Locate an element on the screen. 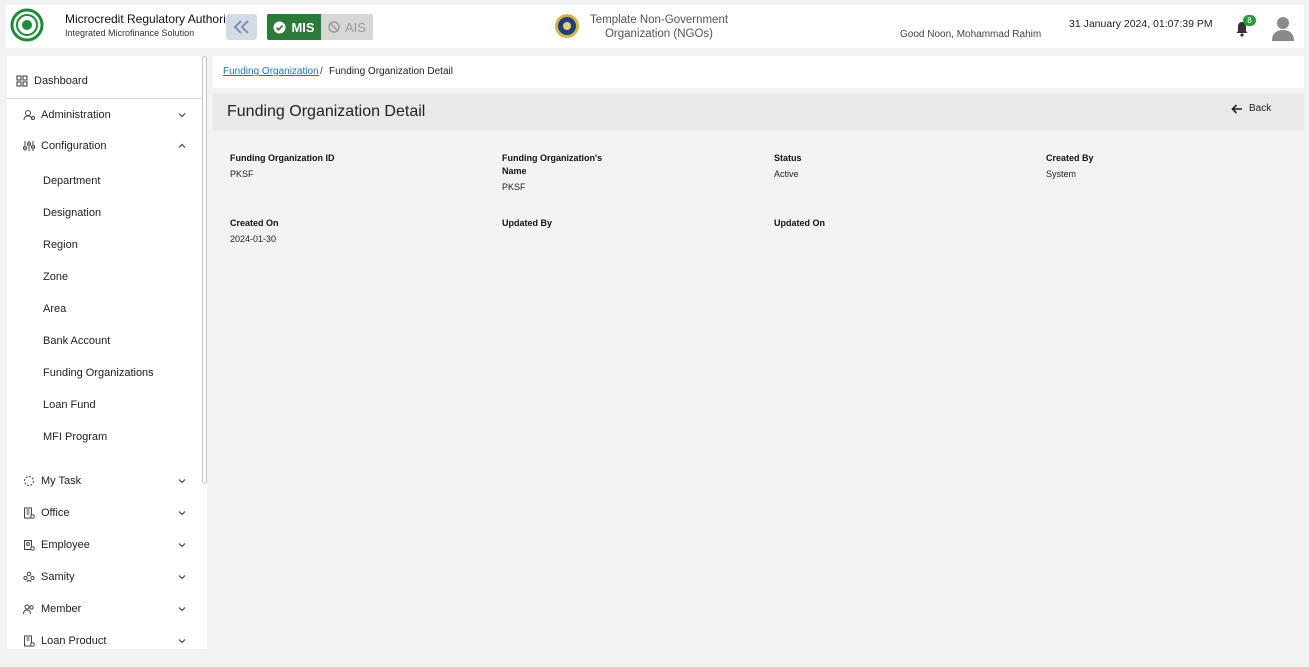  sidebar-item-dashboard: Dashboard is located at coordinates (104, 81).